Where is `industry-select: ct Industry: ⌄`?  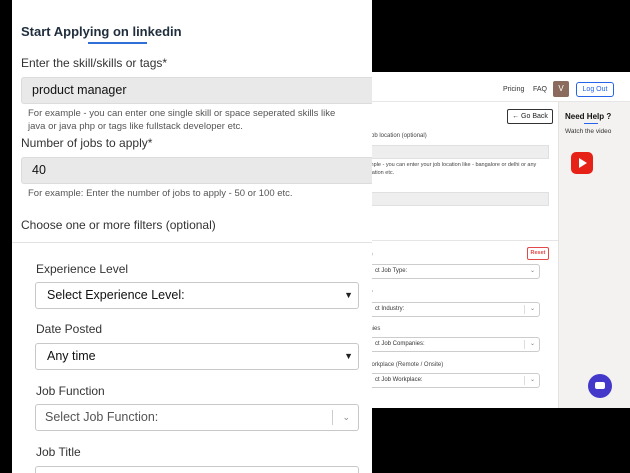
industry-select: ct Industry: ⌄ is located at coordinates (453, 309).